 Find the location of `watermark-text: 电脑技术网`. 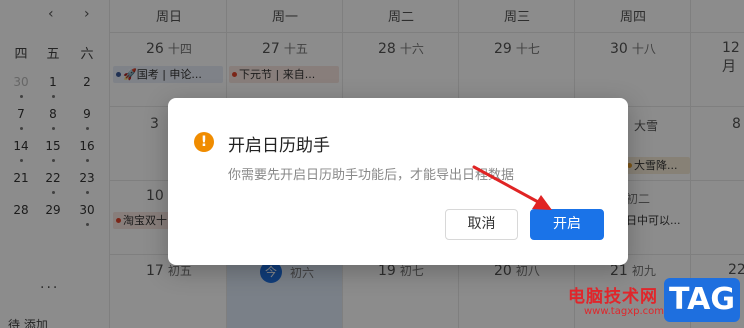

watermark-text: 电脑技术网 is located at coordinates (613, 297).